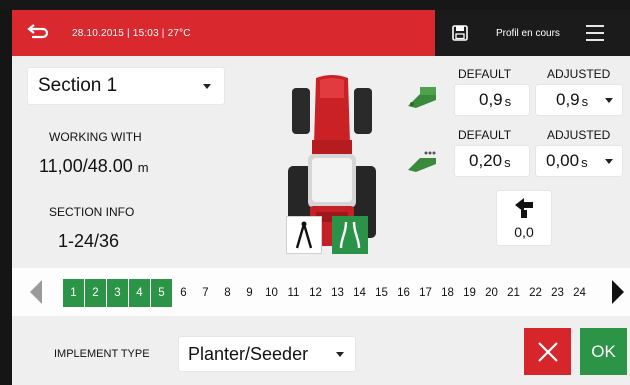 Image resolution: width=630 pixels, height=385 pixels. I want to click on implement-type-label: IMPLEMENT TYPE, so click(102, 354).